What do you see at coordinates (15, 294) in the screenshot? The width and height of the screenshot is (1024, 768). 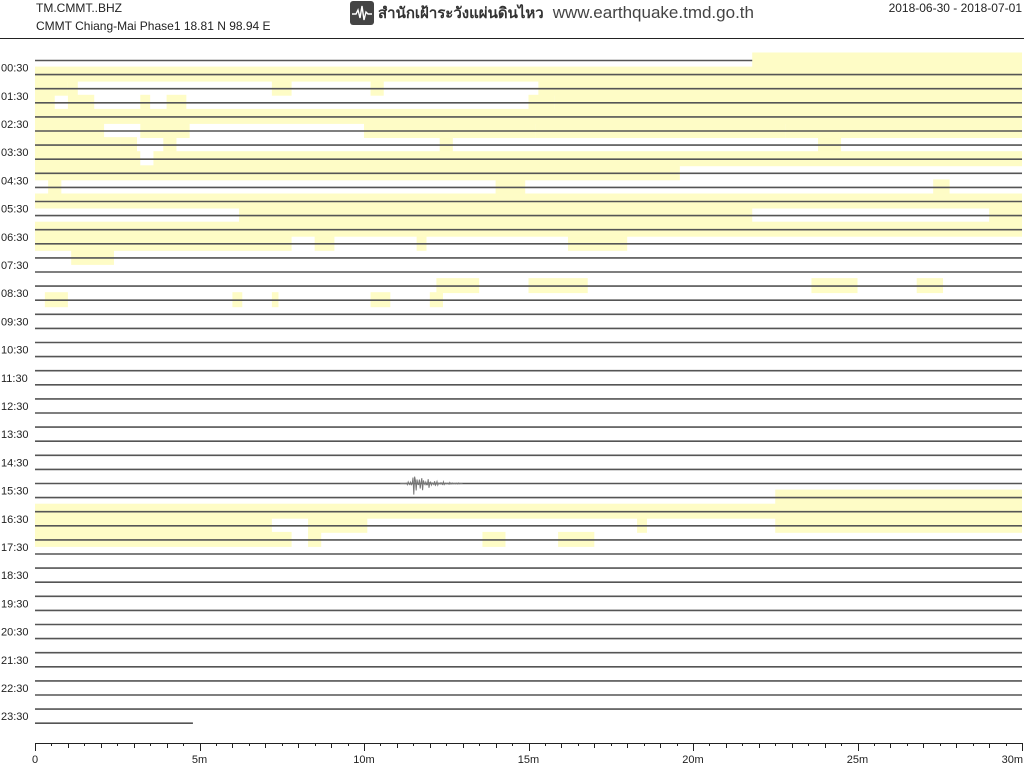 I see `time-label: 08:30` at bounding box center [15, 294].